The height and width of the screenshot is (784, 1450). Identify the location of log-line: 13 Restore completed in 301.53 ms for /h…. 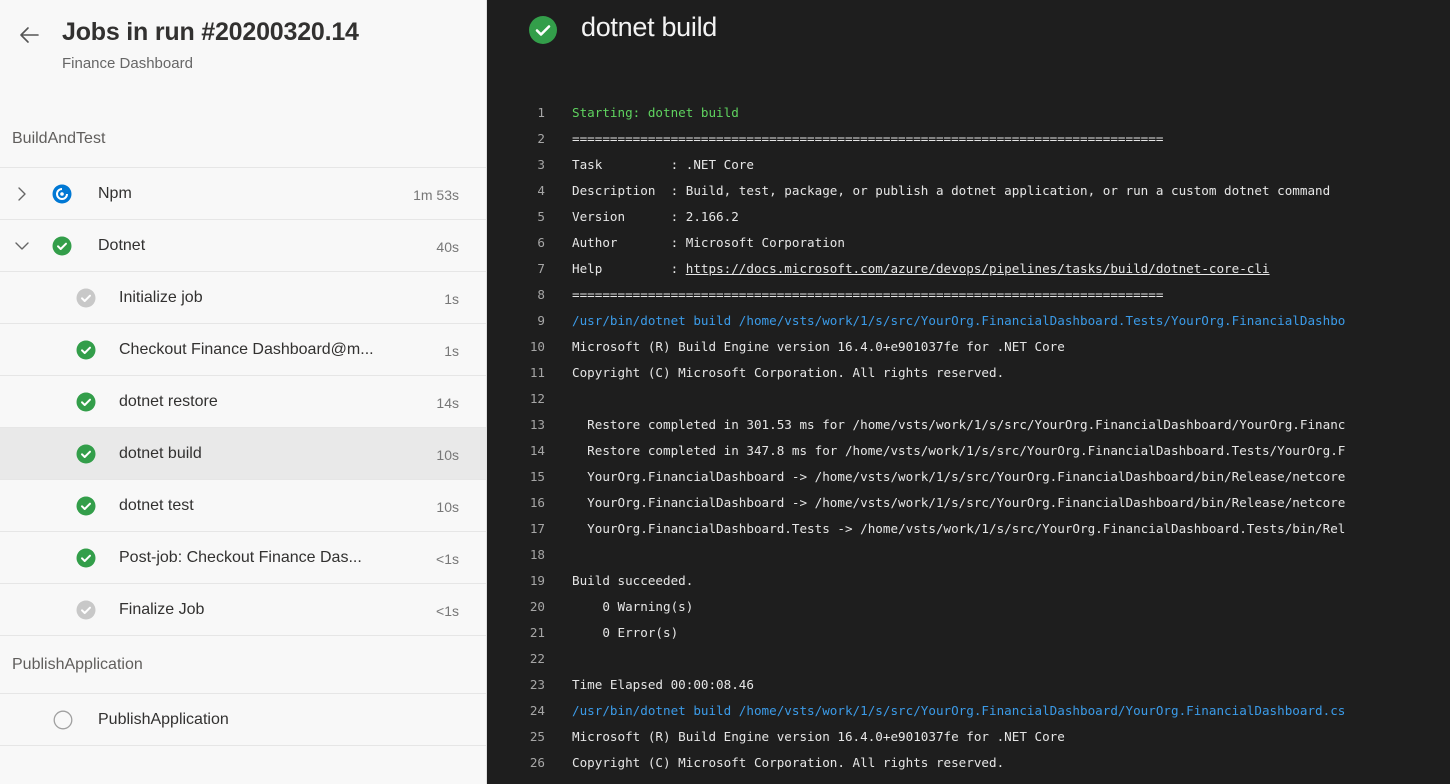
(969, 425).